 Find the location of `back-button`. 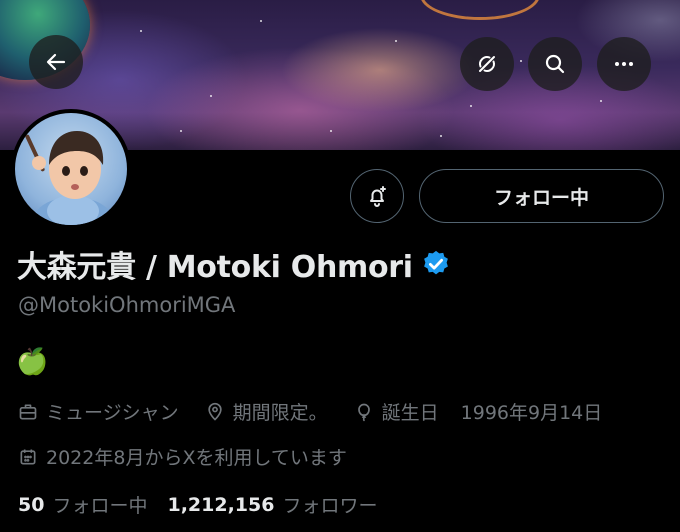

back-button is located at coordinates (56, 62).